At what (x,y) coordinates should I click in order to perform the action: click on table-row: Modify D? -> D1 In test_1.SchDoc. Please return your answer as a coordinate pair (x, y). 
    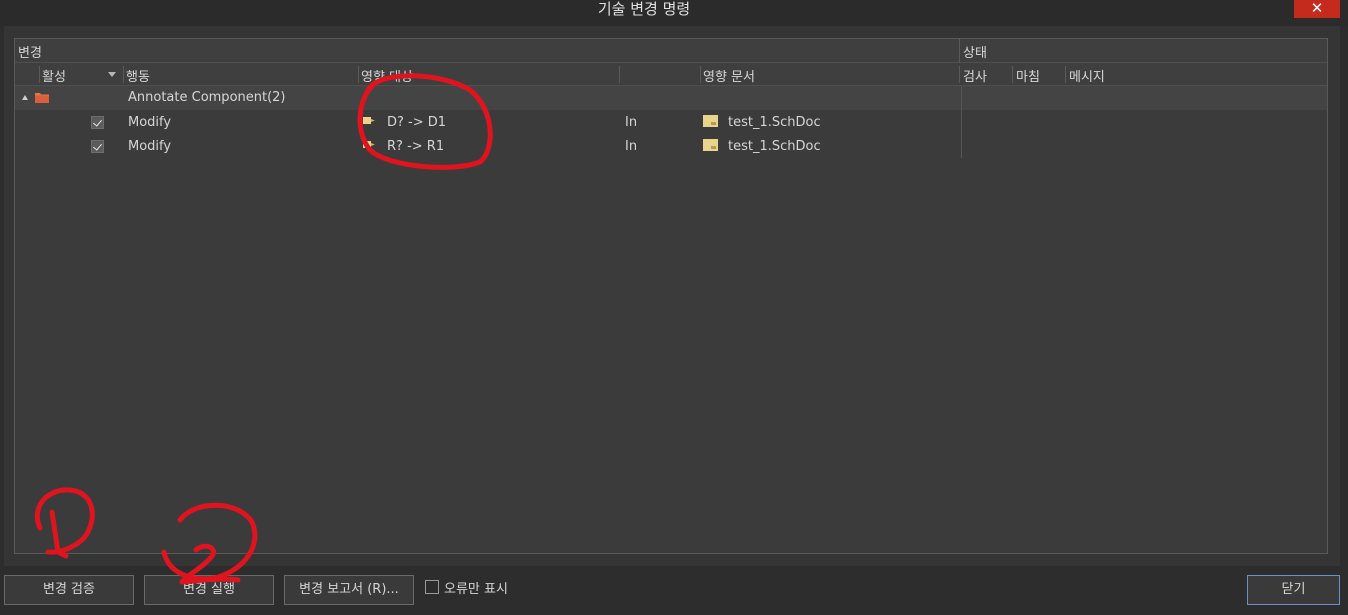
    Looking at the image, I should click on (671, 123).